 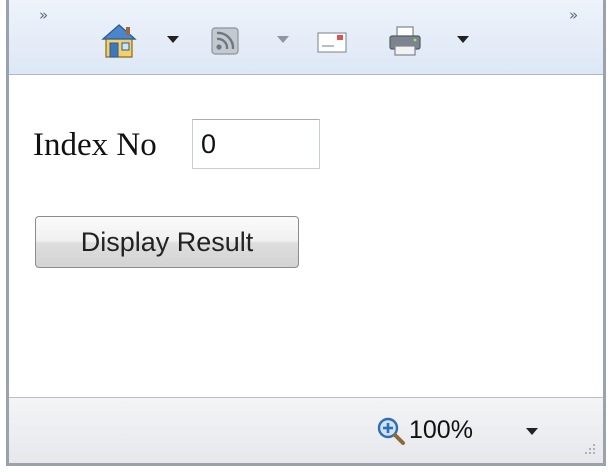 I want to click on zoom-level: 100%, so click(x=441, y=430).